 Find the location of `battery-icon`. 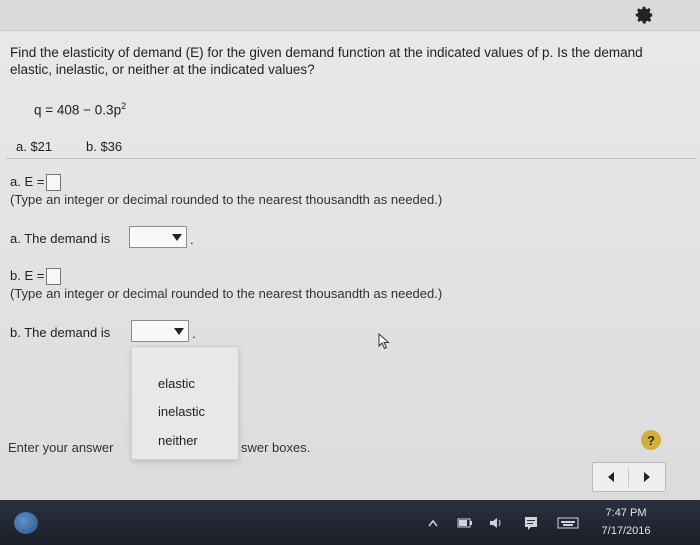

battery-icon is located at coordinates (465, 523).